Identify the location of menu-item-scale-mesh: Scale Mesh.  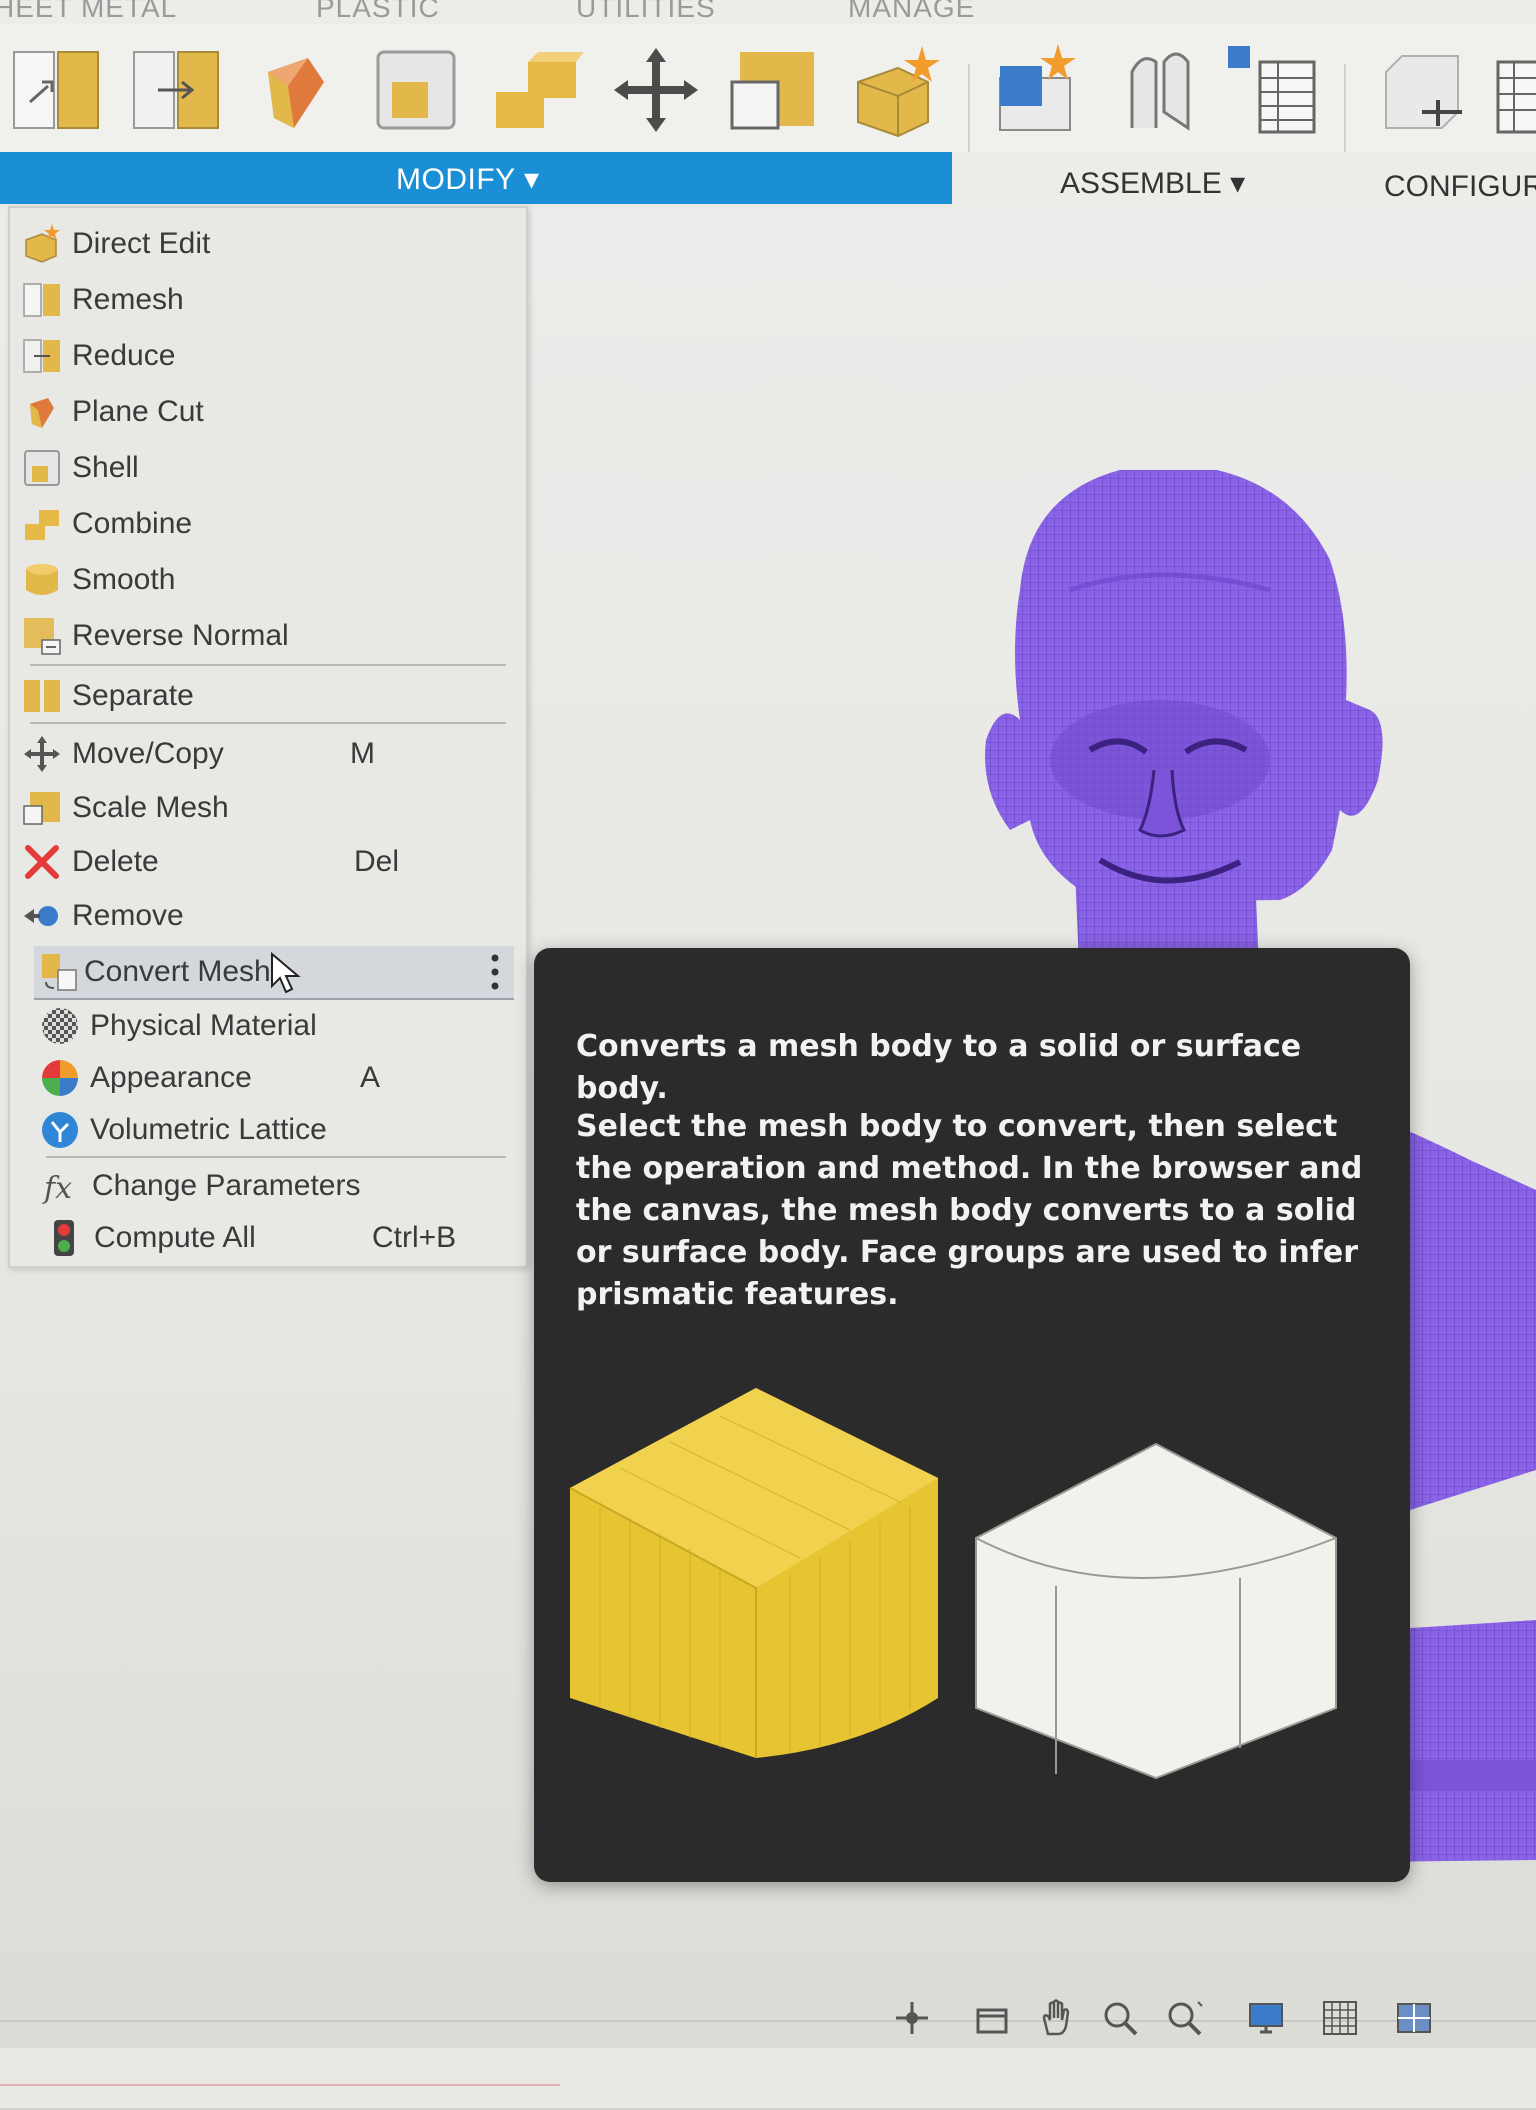
(266, 808).